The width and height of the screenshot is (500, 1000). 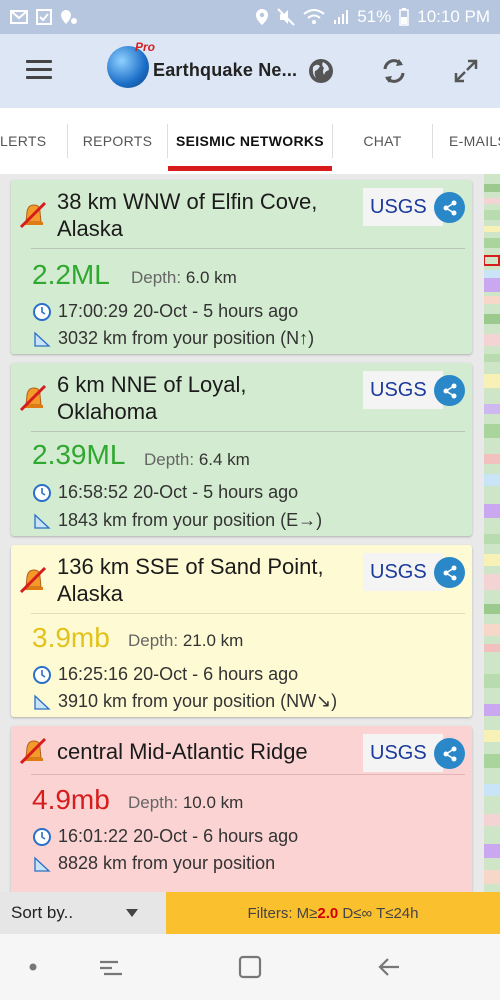 What do you see at coordinates (314, 16) in the screenshot?
I see `wifi-icon` at bounding box center [314, 16].